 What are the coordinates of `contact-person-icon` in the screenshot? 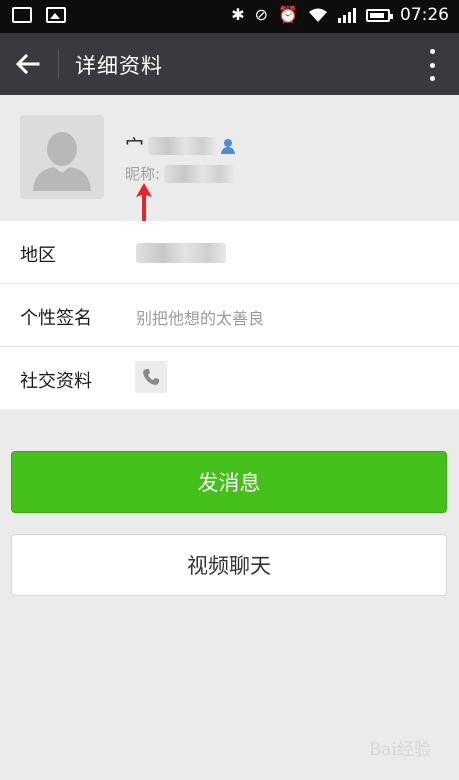 It's located at (228, 146).